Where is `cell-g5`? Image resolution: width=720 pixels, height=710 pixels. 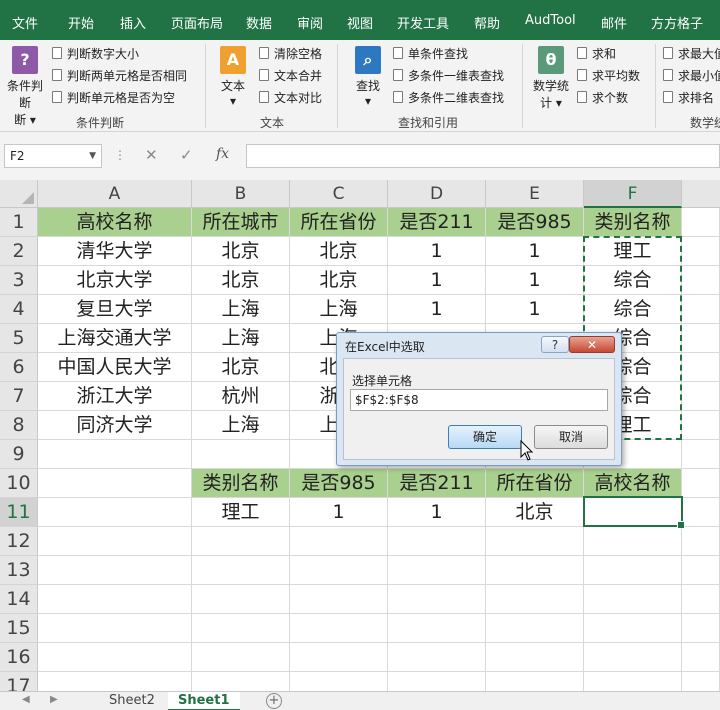 cell-g5 is located at coordinates (701, 338).